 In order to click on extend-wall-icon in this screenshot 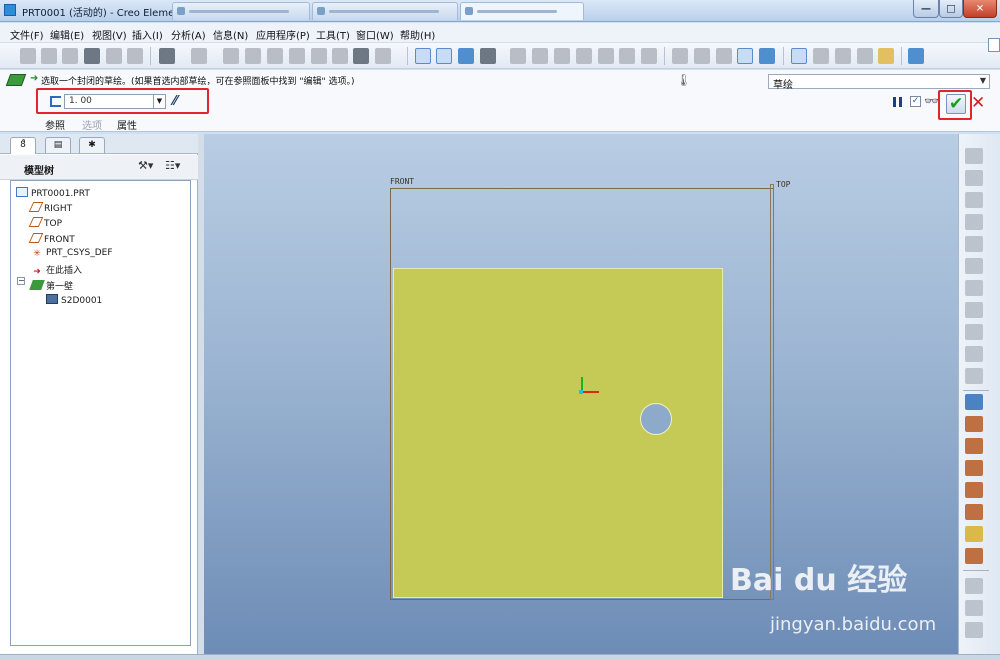, I will do `click(974, 222)`.